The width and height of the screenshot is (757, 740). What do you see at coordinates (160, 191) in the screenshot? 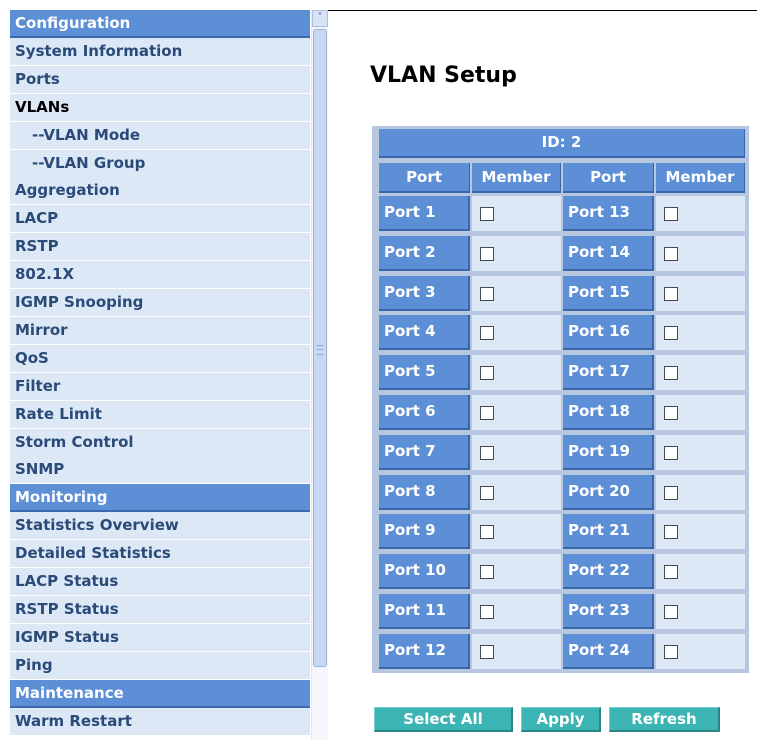
I see `sidebar-item-aggregation: Aggregation` at bounding box center [160, 191].